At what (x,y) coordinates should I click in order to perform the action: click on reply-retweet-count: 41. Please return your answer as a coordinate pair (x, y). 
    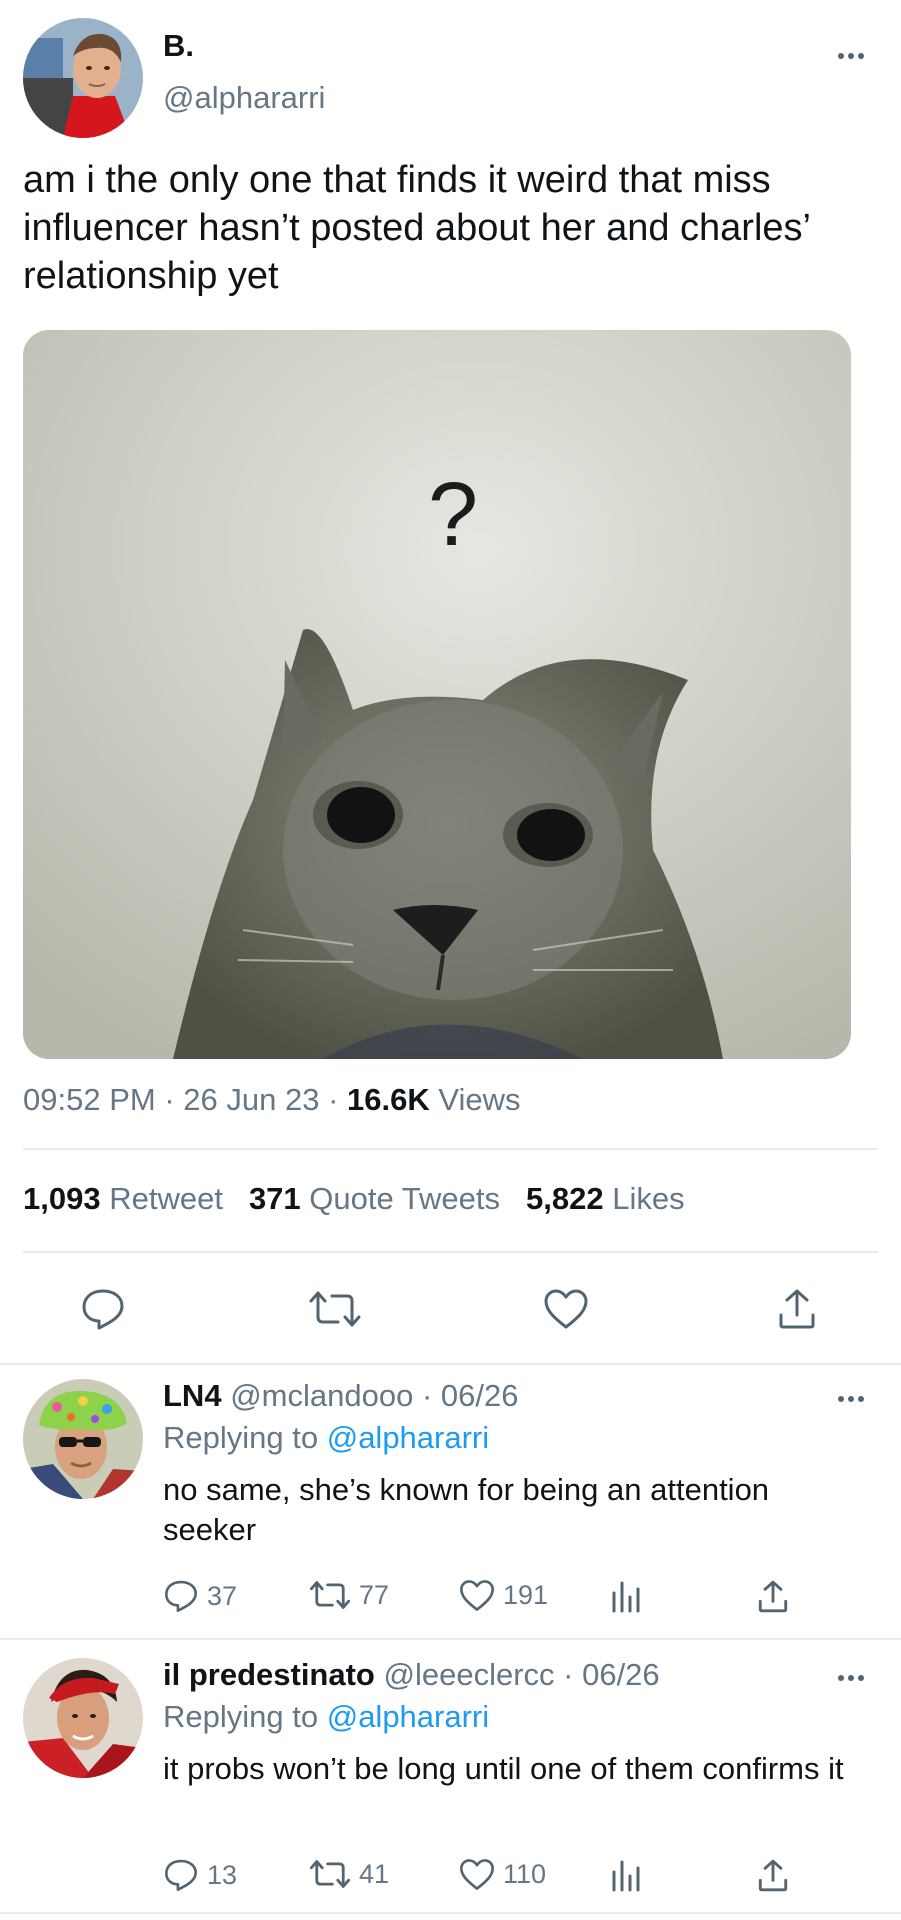
    Looking at the image, I should click on (374, 1873).